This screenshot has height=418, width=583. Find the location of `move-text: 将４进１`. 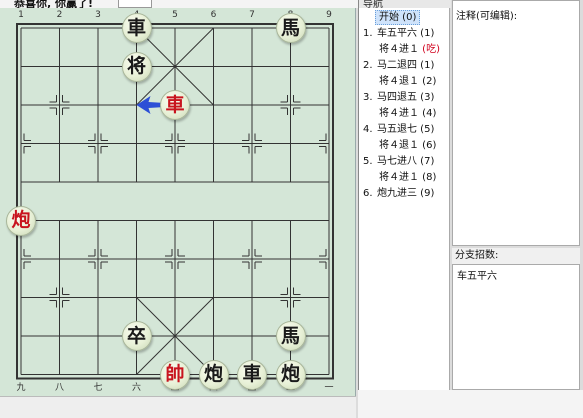

move-text: 将４进１ is located at coordinates (399, 49).